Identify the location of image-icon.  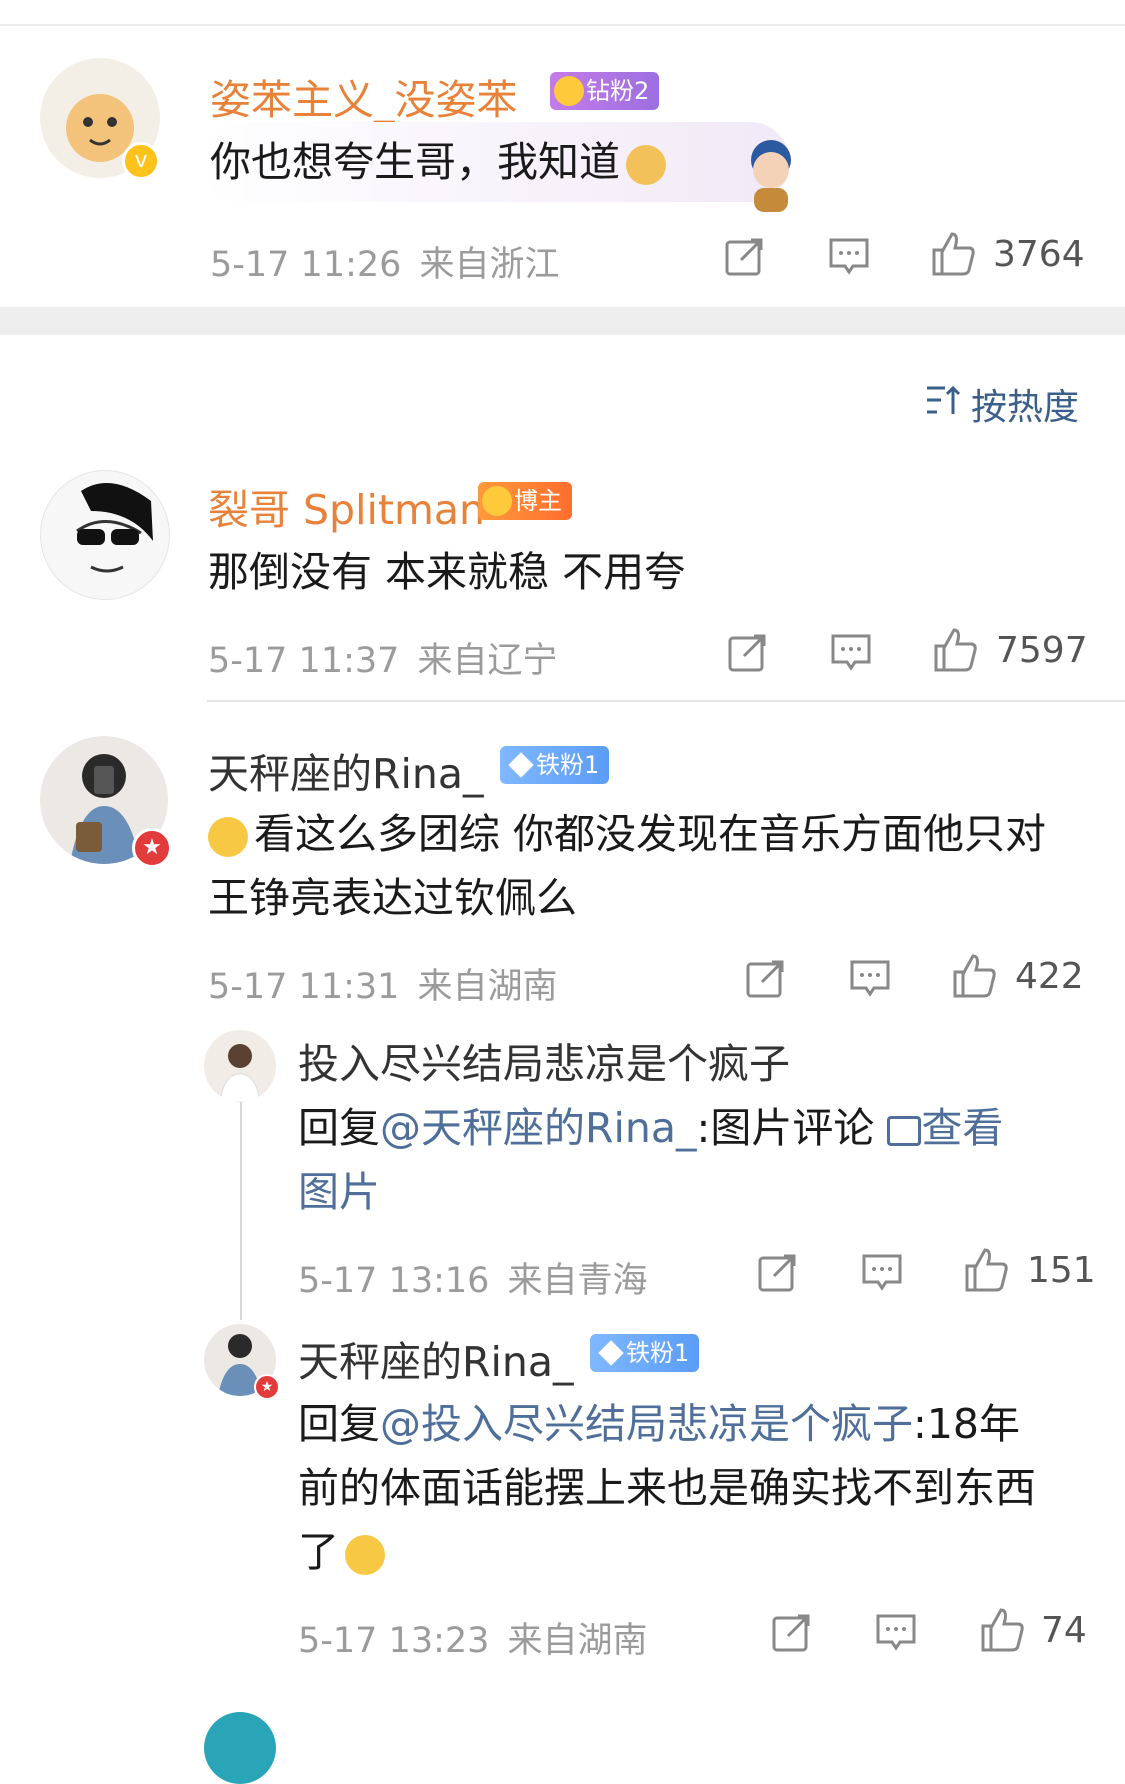
(904, 1131).